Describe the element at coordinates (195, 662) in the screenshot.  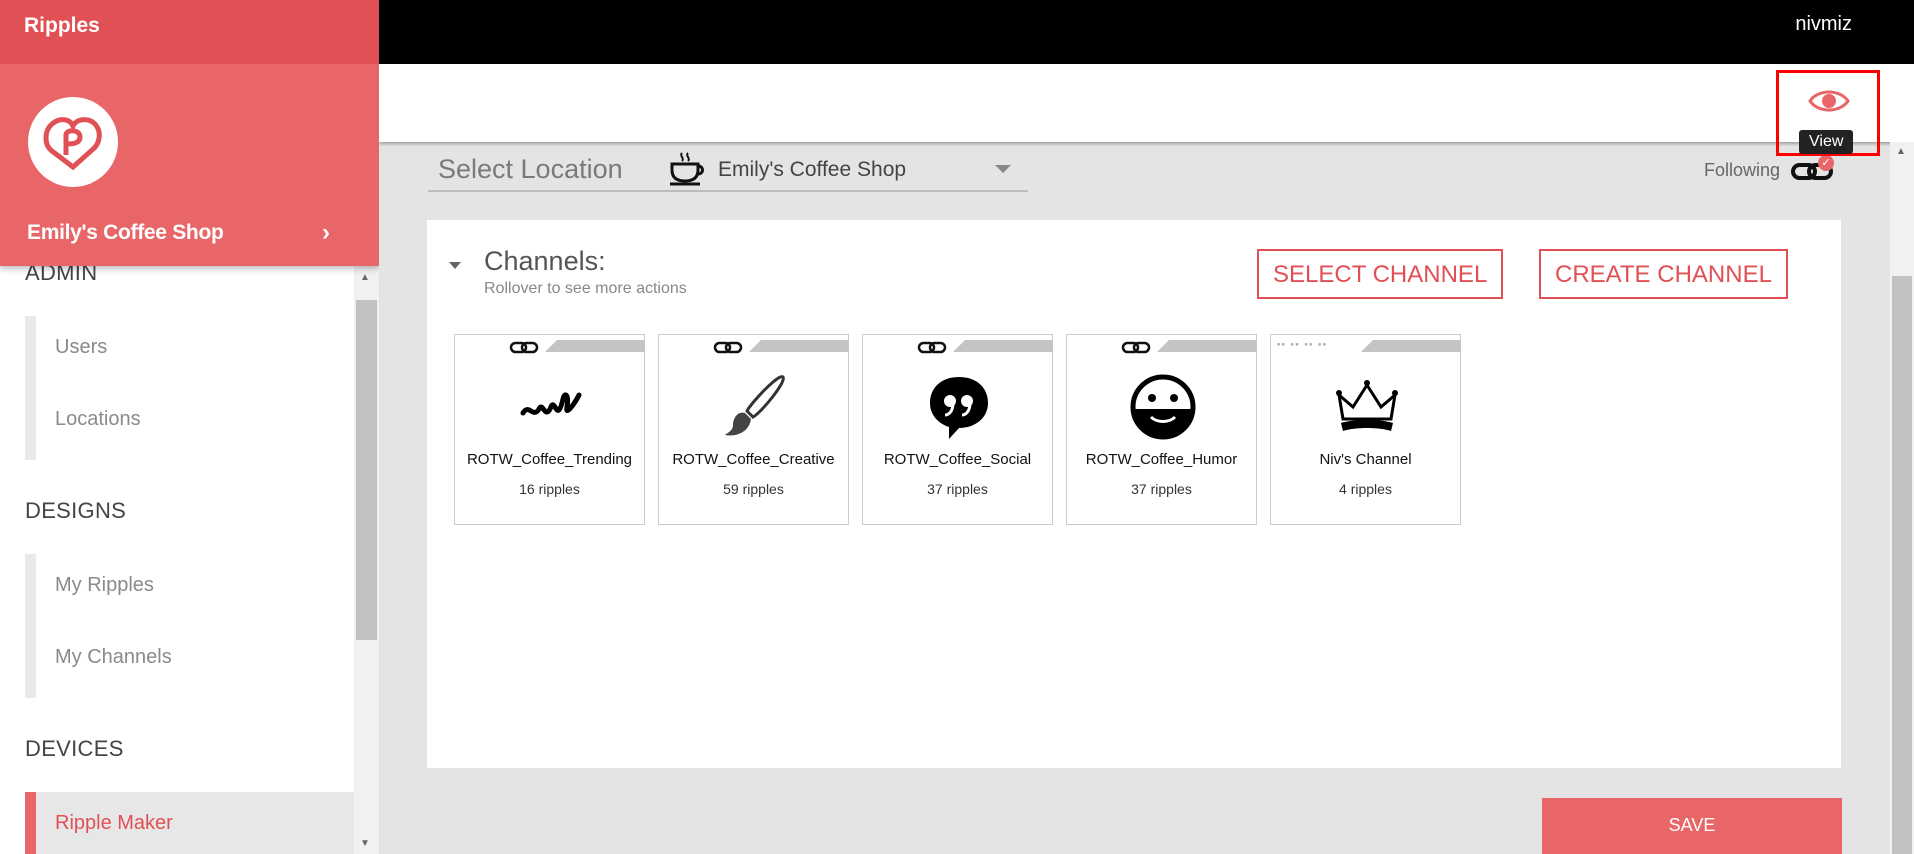
I see `sidebar-item-my-channels: My Channels` at that location.